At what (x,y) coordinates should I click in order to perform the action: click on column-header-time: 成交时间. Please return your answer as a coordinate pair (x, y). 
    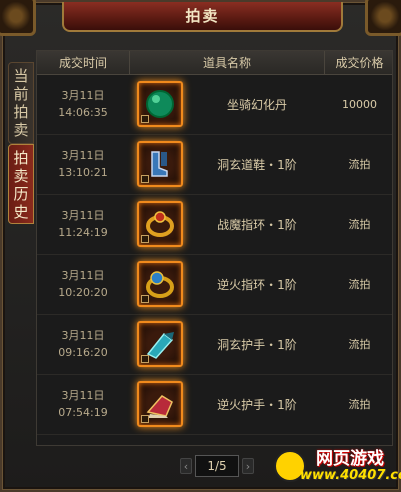
    Looking at the image, I should click on (82, 63).